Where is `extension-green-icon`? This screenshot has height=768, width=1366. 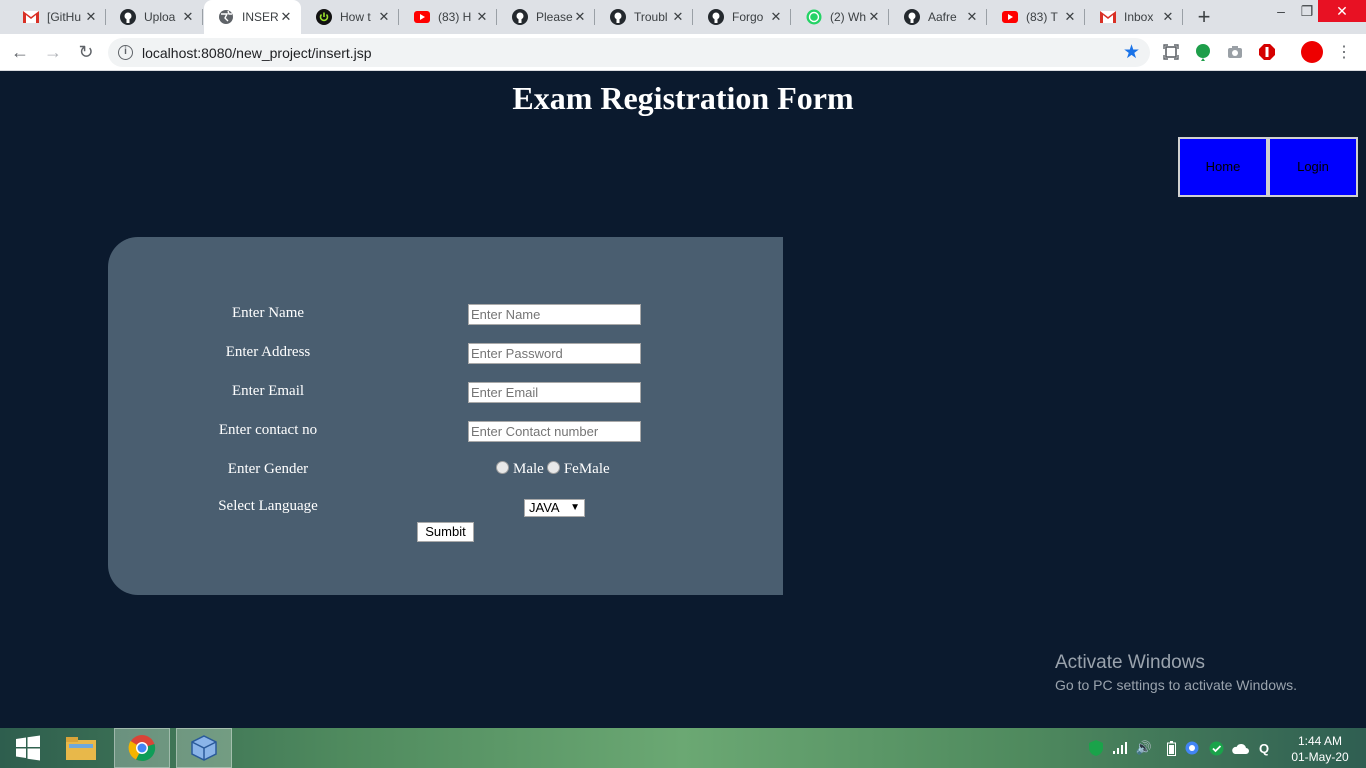 extension-green-icon is located at coordinates (1203, 52).